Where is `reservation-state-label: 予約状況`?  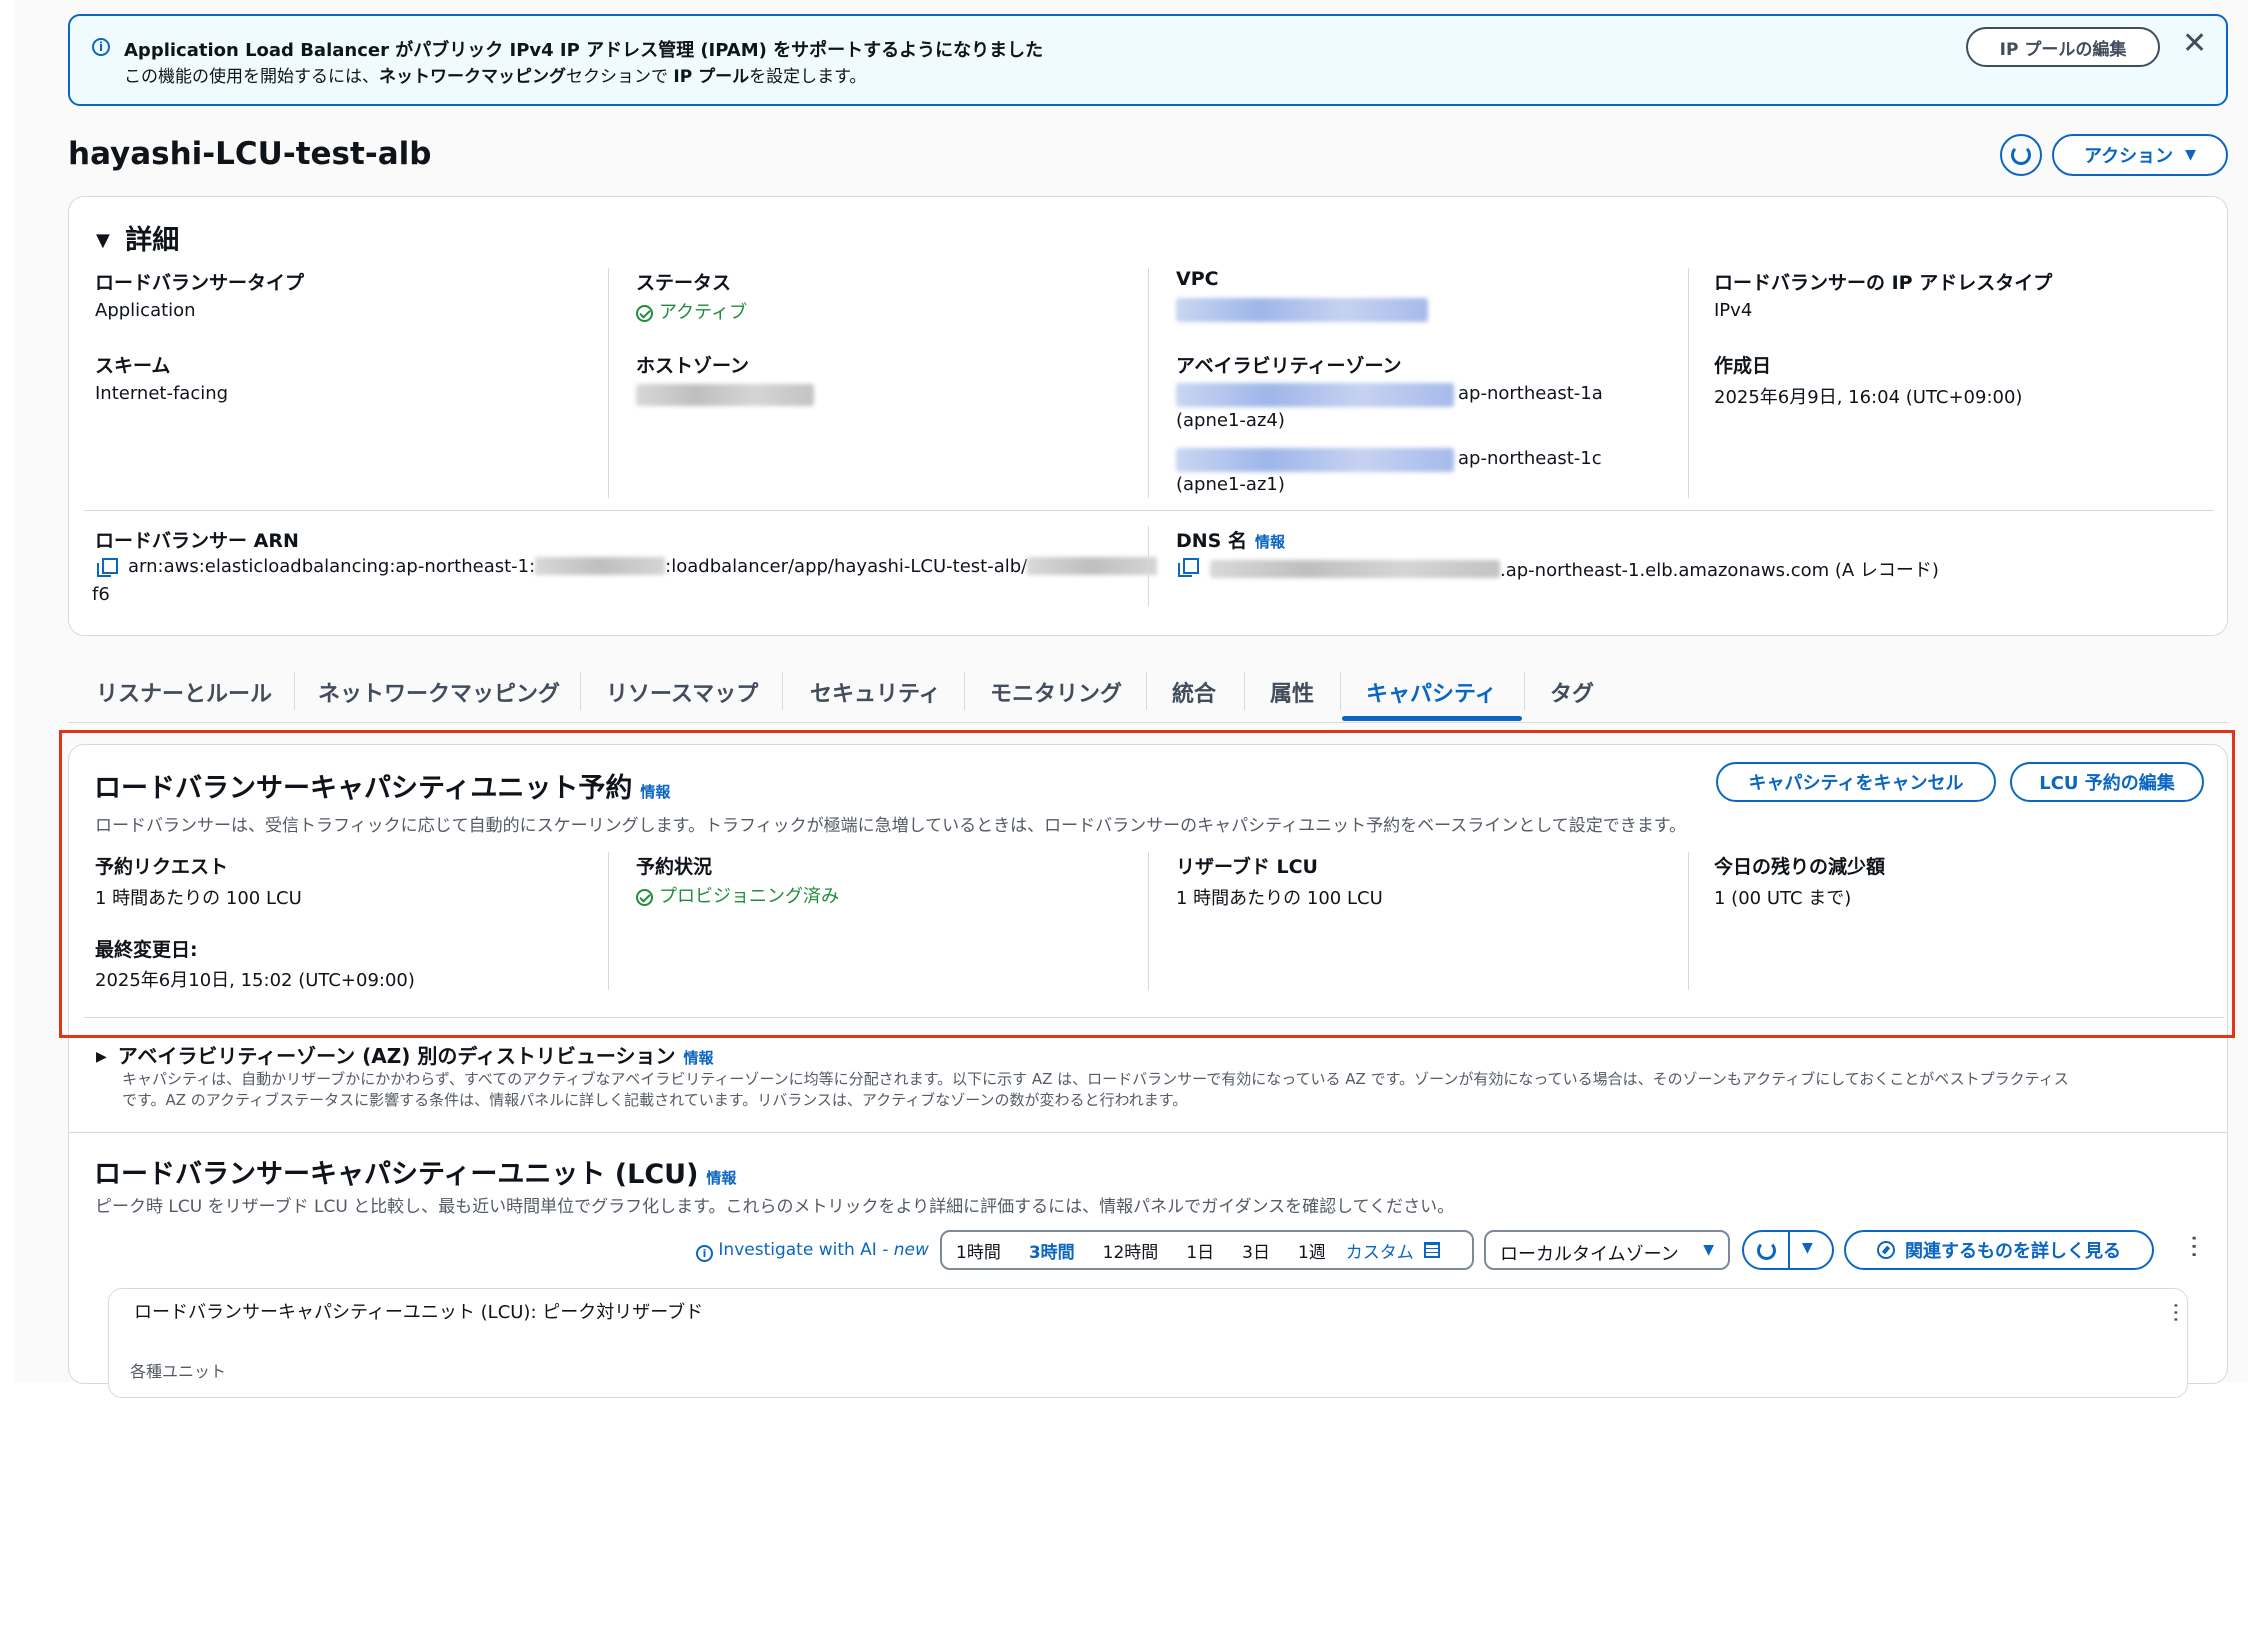 reservation-state-label: 予約状況 is located at coordinates (674, 867).